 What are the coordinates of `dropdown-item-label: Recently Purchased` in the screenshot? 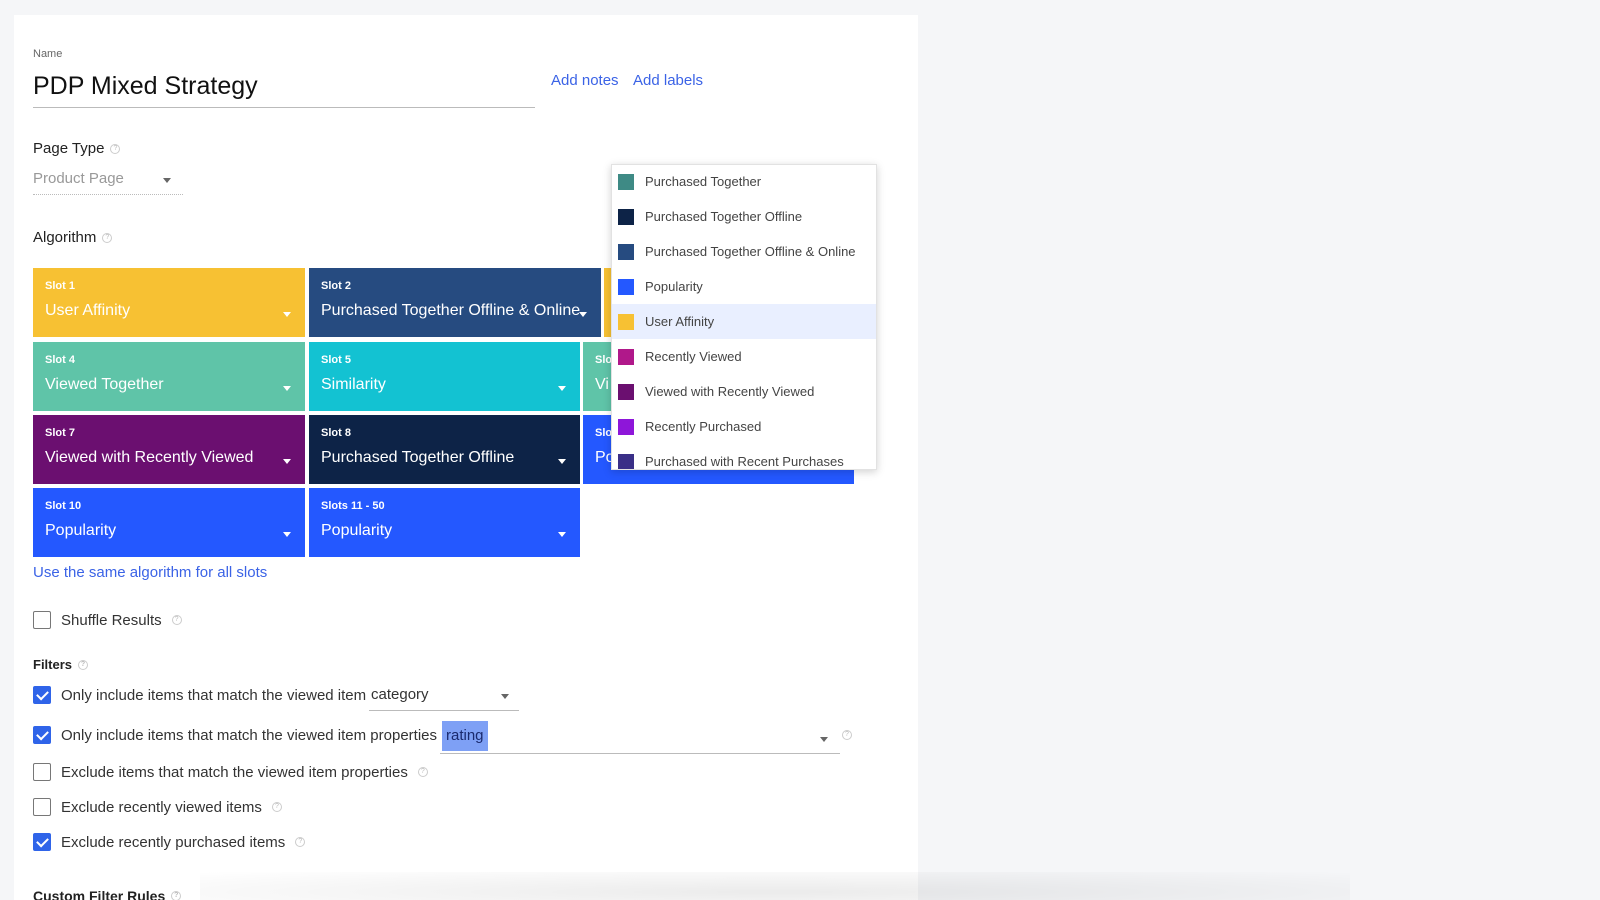 It's located at (703, 426).